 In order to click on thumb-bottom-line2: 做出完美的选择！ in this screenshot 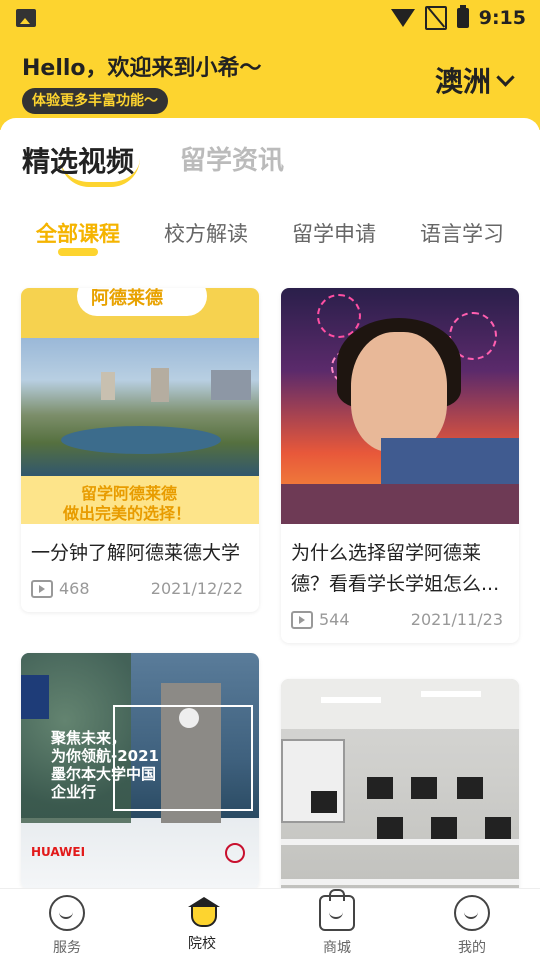, I will do `click(127, 513)`.